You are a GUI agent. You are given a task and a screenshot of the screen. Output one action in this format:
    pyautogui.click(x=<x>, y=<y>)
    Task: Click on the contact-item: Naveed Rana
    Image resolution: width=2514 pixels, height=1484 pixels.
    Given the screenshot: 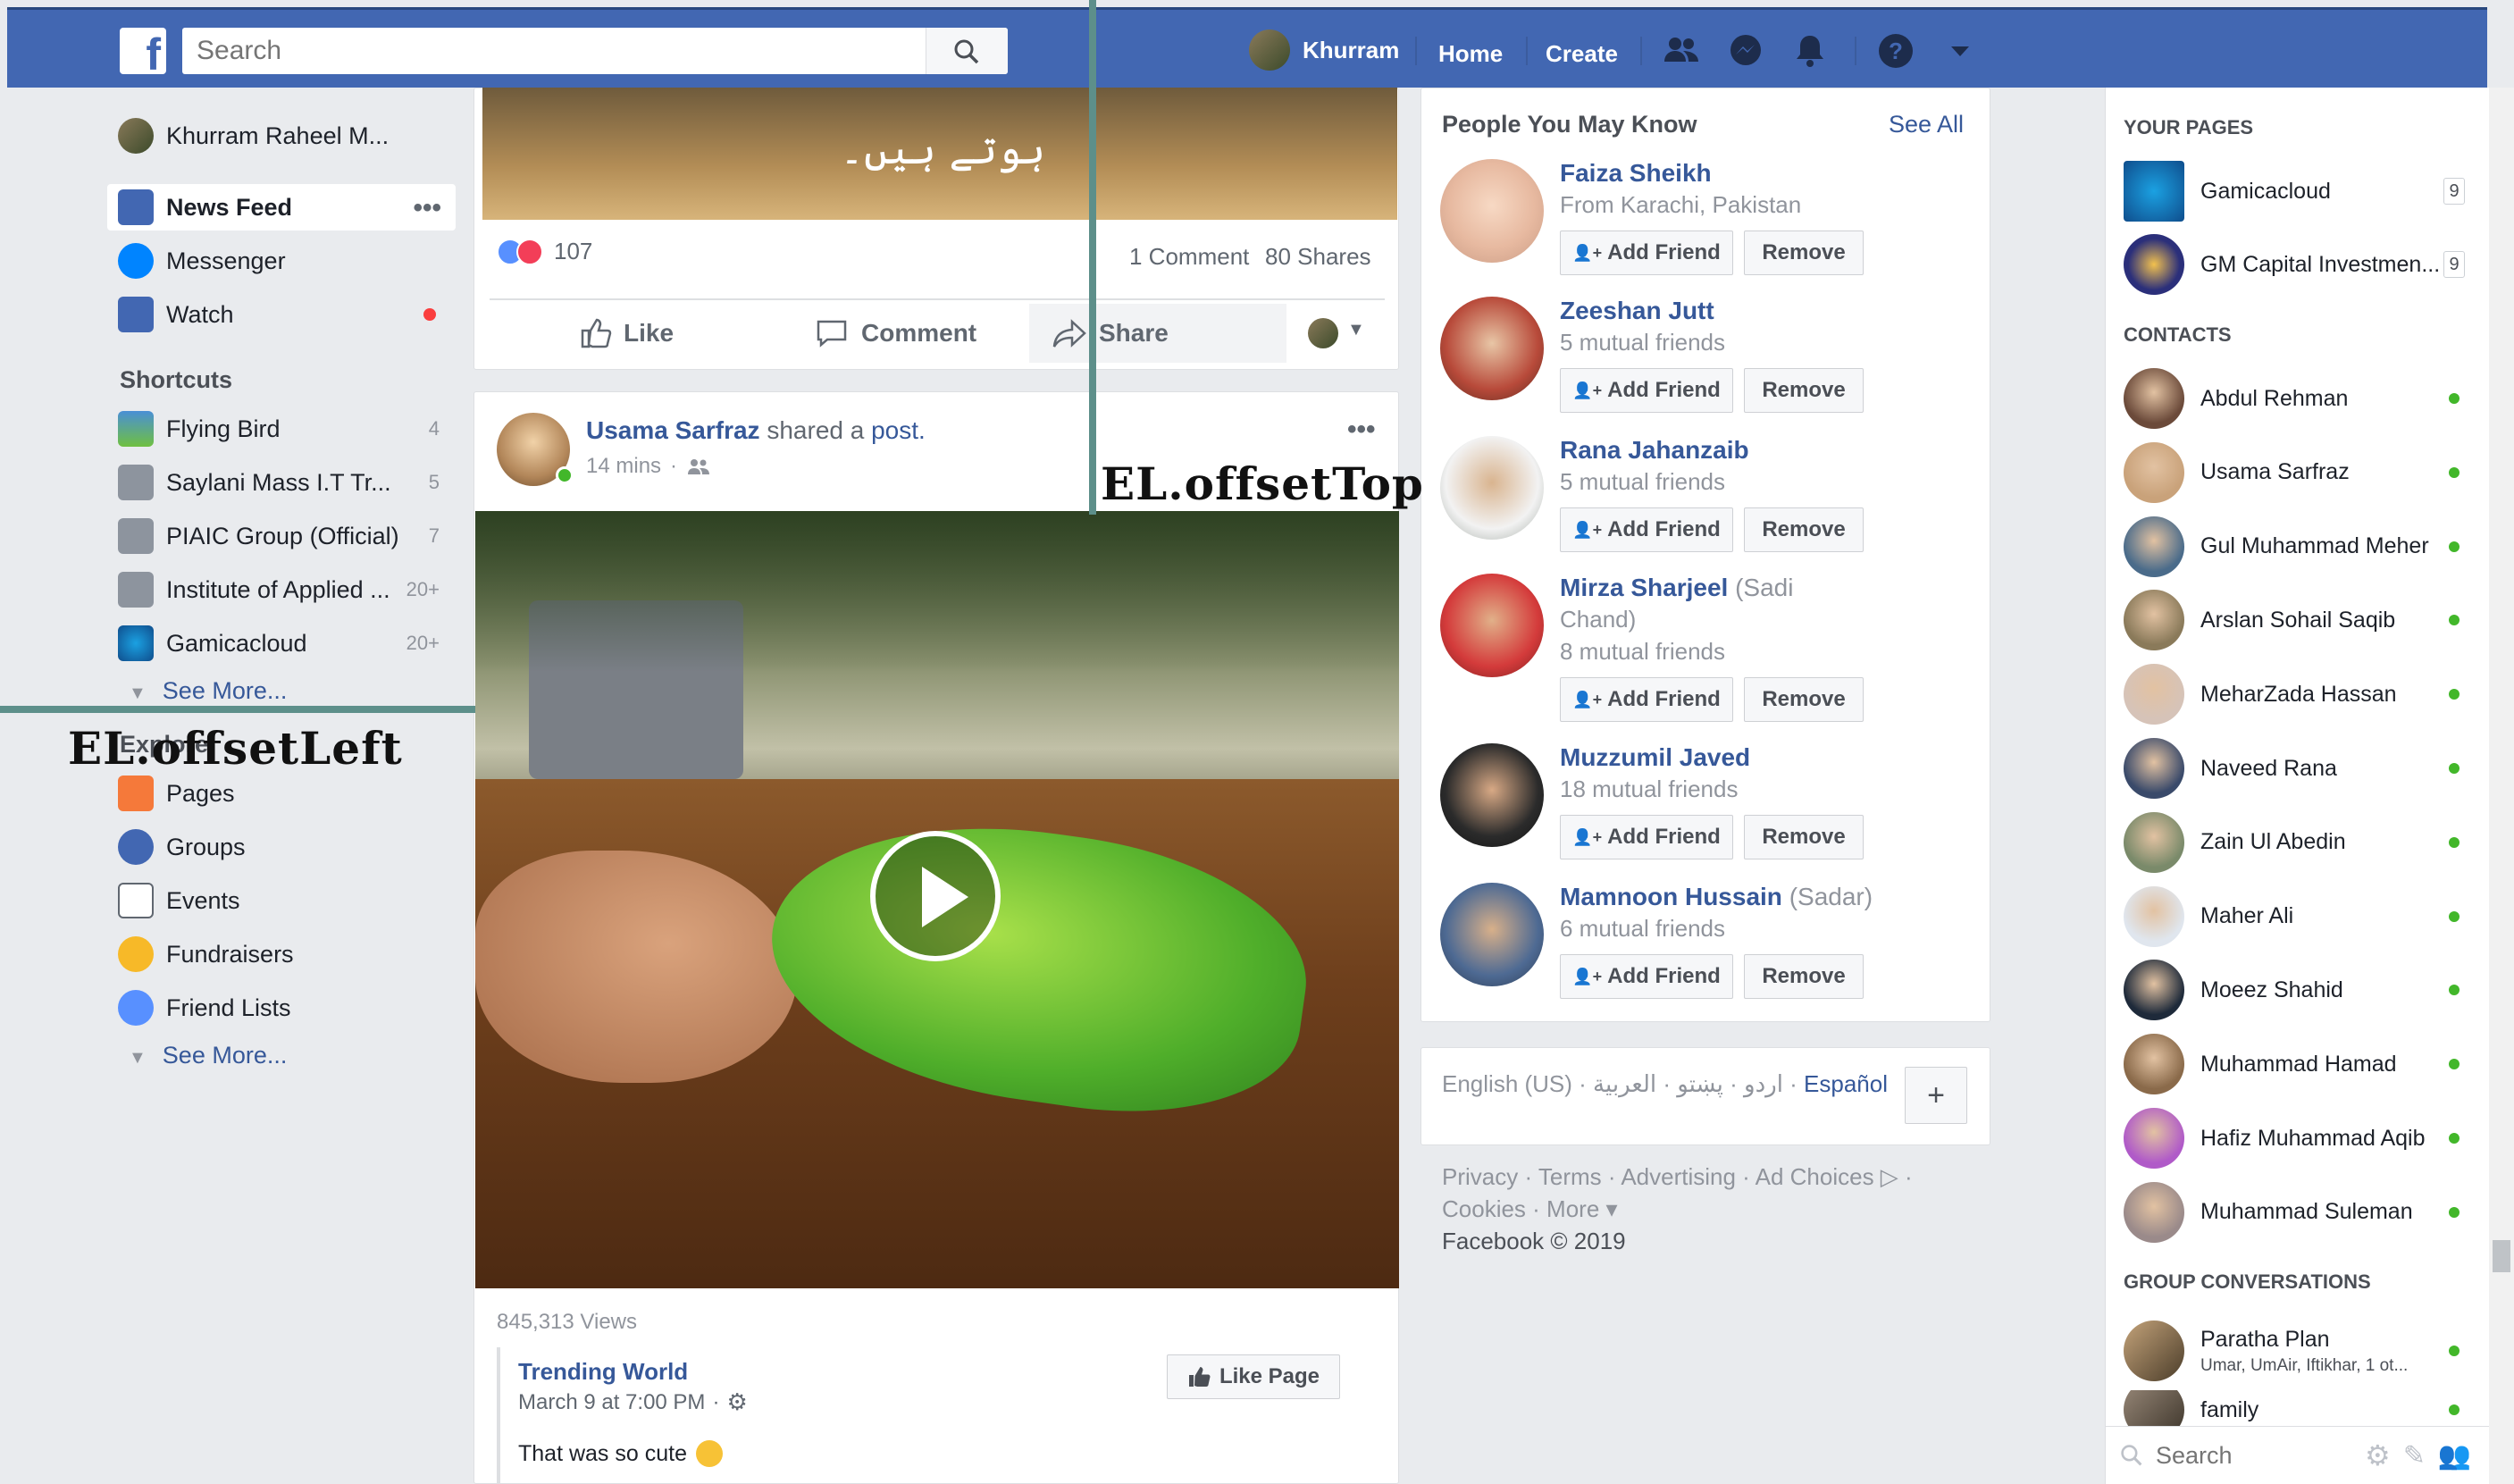 What is the action you would take?
    pyautogui.click(x=2302, y=769)
    